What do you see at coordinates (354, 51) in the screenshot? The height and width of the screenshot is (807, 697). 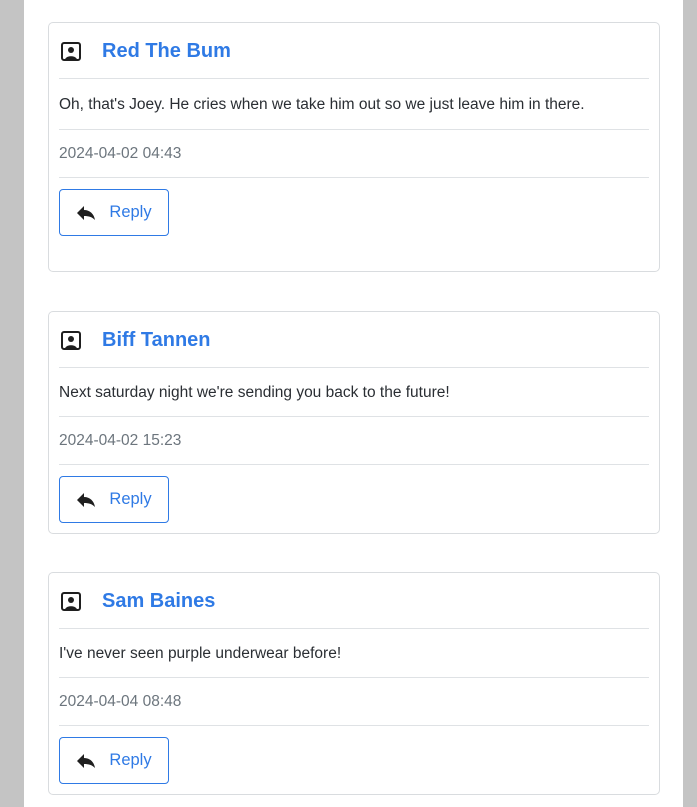 I see `comment-header: Red The Bum` at bounding box center [354, 51].